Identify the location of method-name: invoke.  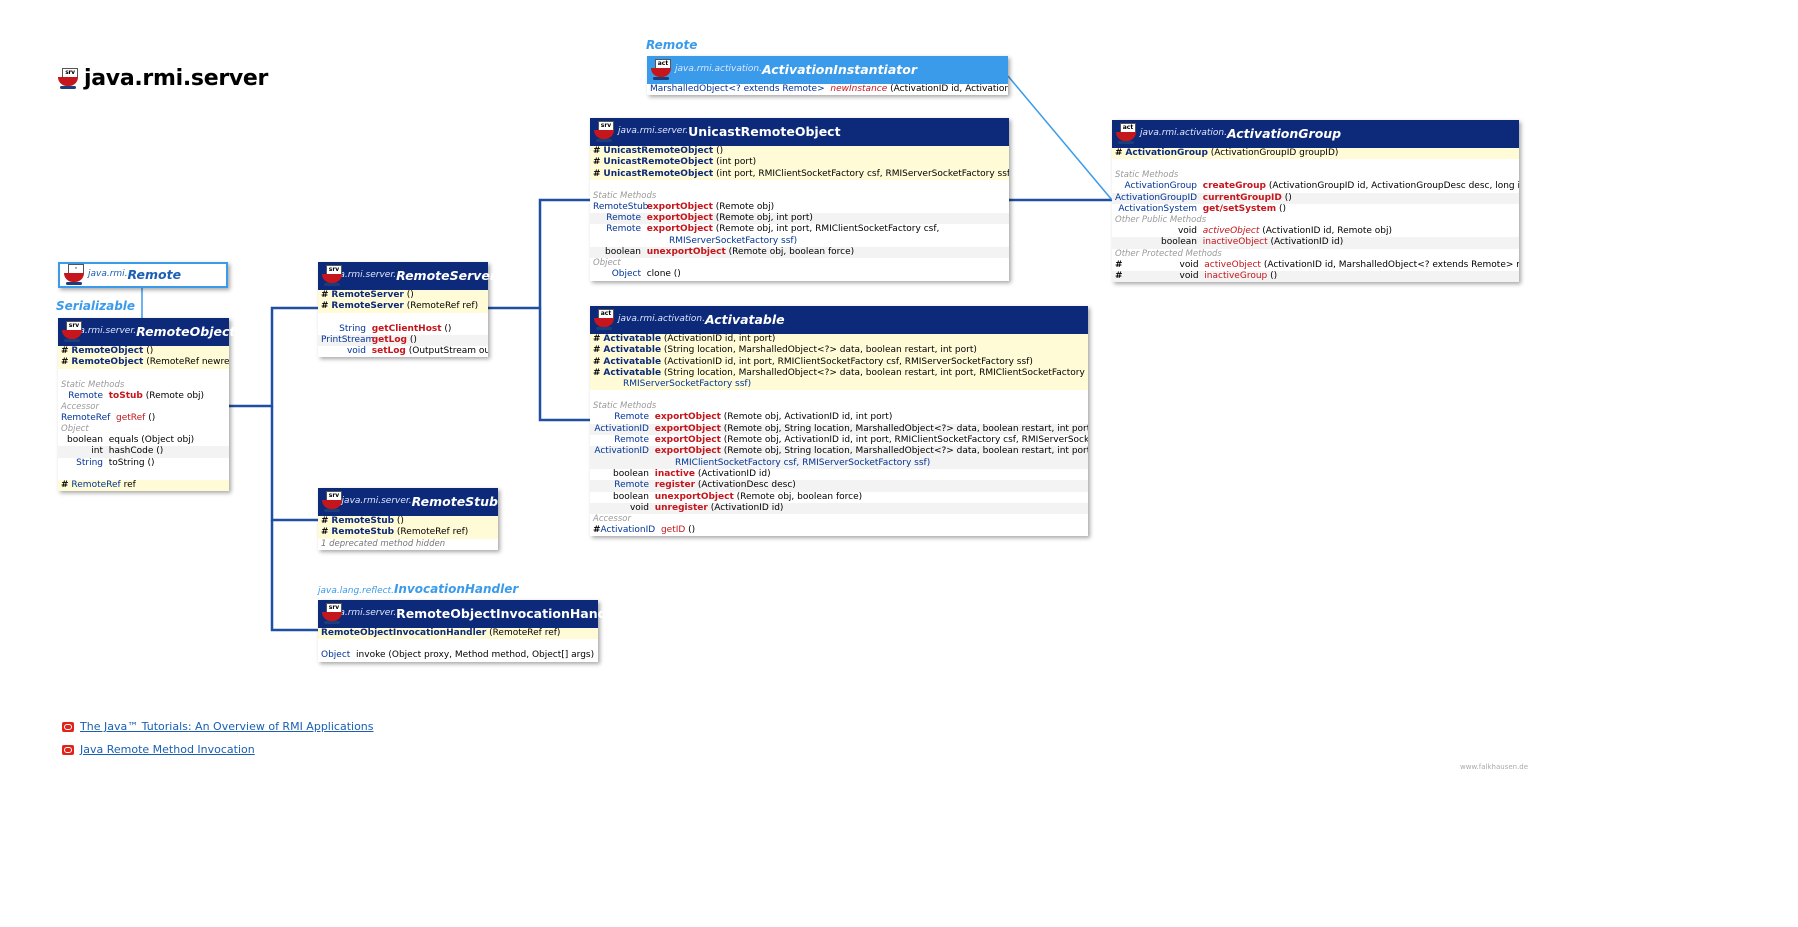
(371, 655).